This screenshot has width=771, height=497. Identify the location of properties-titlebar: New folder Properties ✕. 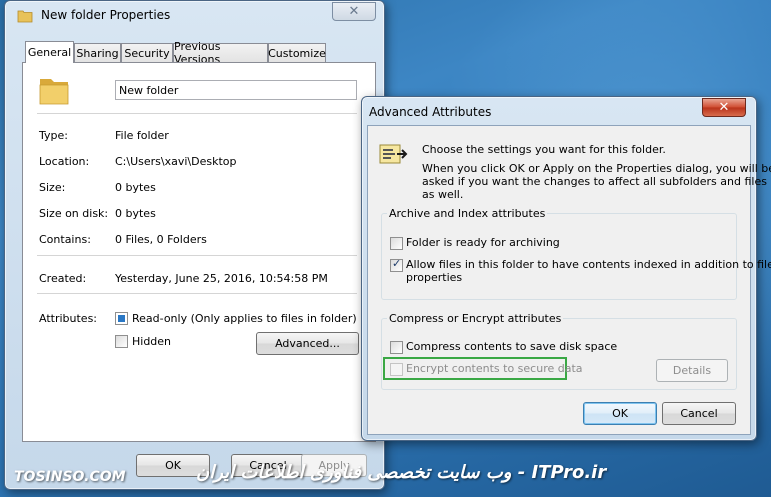
(194, 15).